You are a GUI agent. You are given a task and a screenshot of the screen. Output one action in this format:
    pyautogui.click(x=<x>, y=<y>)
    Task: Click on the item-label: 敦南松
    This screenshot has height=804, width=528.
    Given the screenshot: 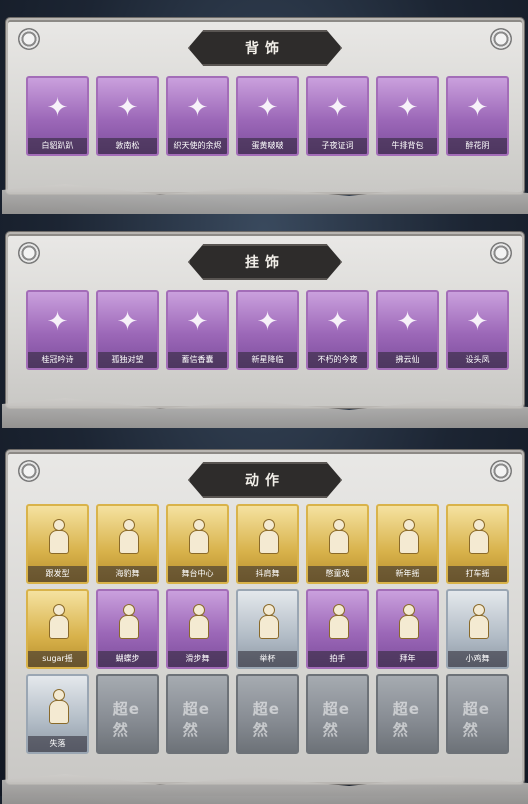 What is the action you would take?
    pyautogui.click(x=127, y=146)
    